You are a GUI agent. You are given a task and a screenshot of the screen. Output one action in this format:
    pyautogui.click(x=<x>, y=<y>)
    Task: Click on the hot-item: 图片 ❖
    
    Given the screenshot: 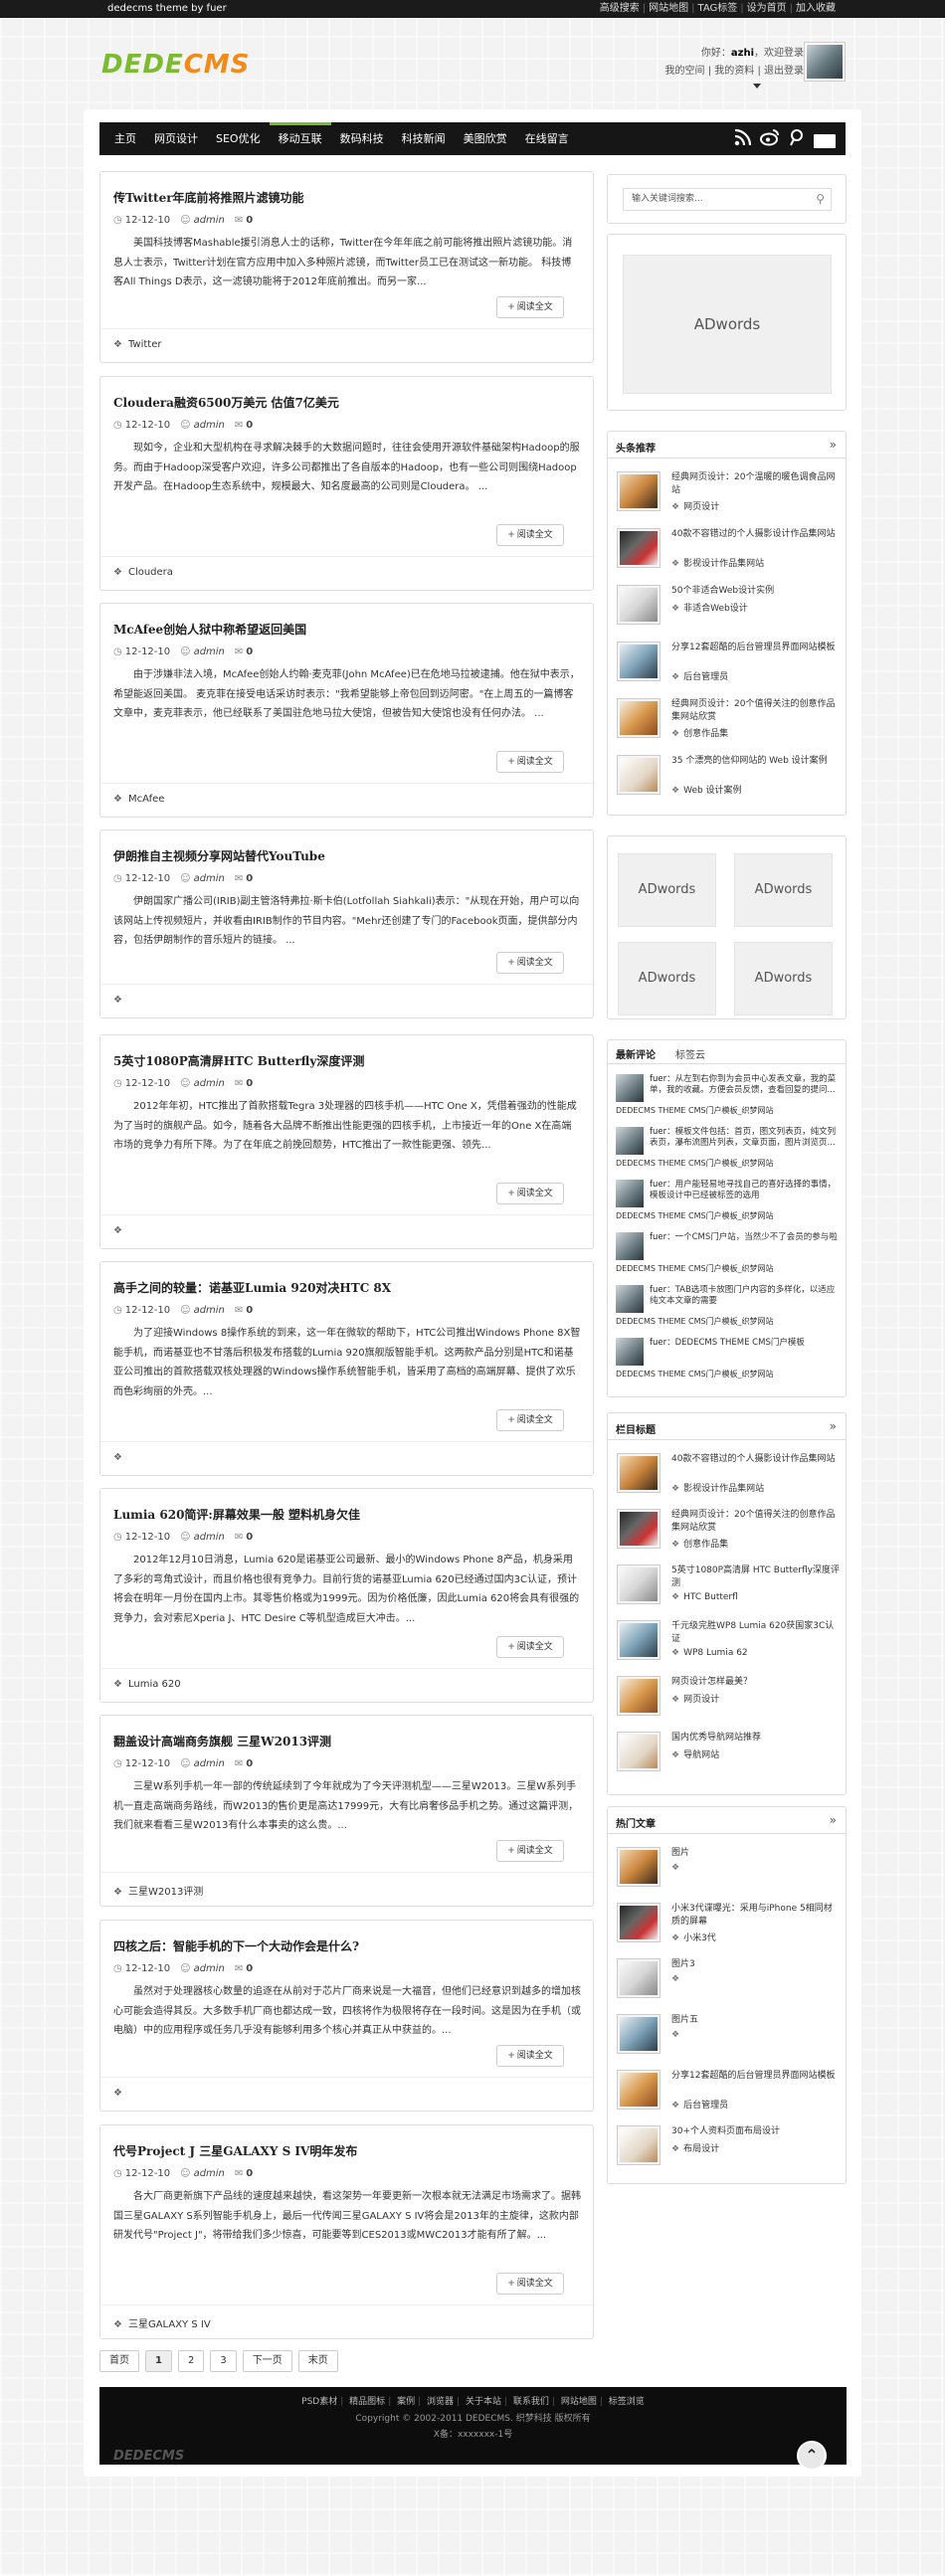 What is the action you would take?
    pyautogui.click(x=729, y=1869)
    